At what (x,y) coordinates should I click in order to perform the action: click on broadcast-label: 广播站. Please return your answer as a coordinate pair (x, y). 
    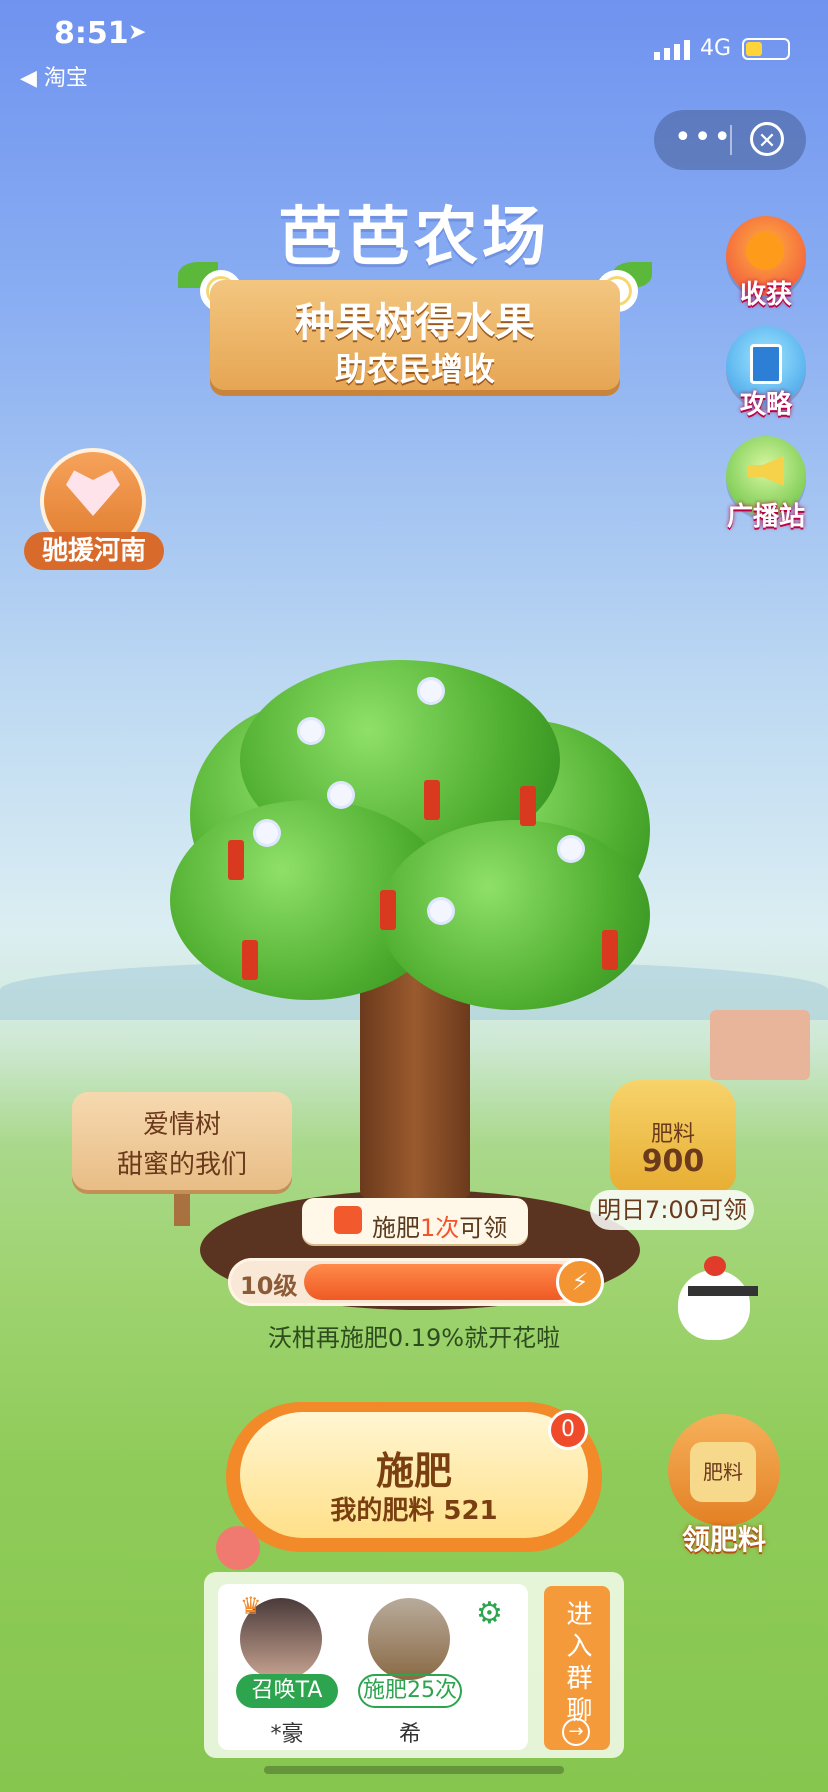
    Looking at the image, I should click on (766, 514).